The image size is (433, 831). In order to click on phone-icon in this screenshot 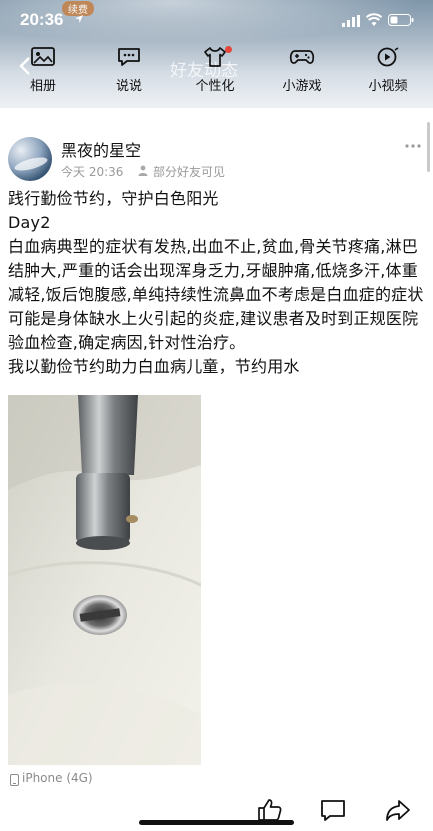, I will do `click(14, 780)`.